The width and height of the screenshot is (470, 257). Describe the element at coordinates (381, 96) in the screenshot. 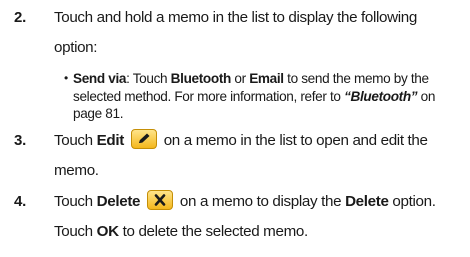

I see `cross-reference-link: “Bluetooth”` at that location.